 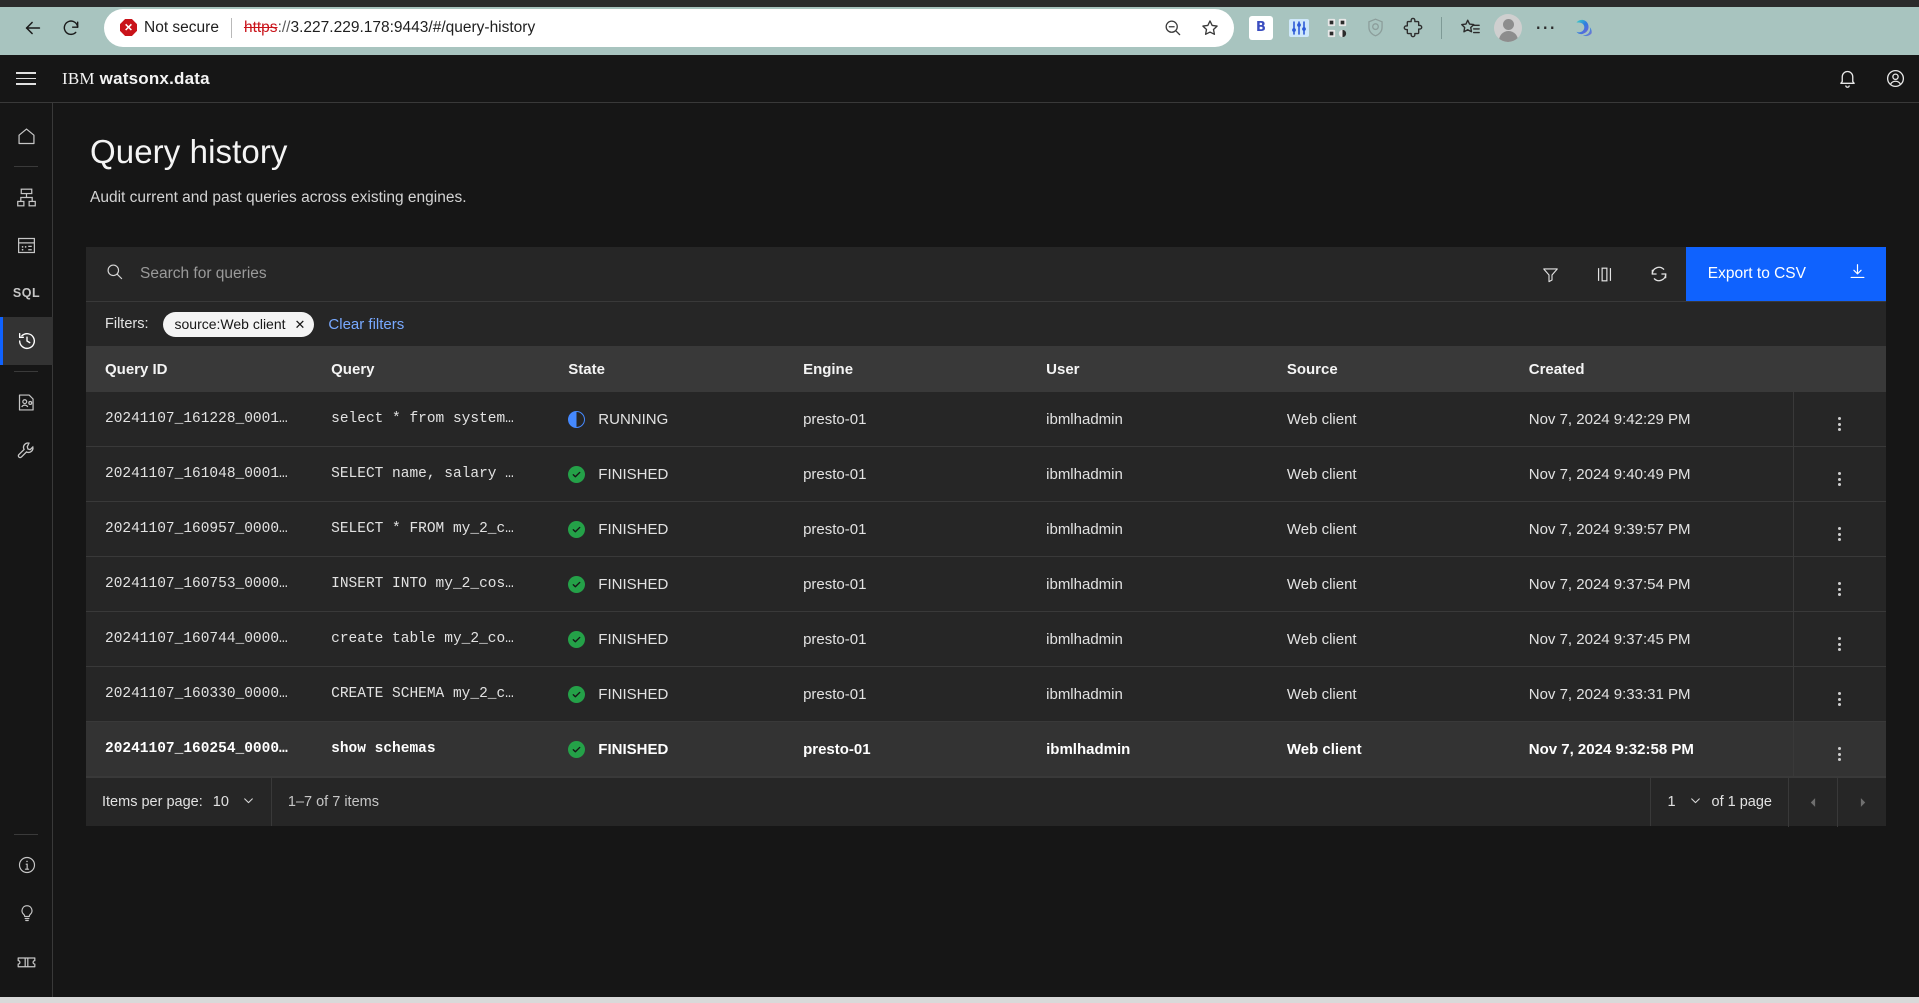 What do you see at coordinates (1657, 474) in the screenshot?
I see `cell-created: Nov 7, 2024 9:40:49 PM` at bounding box center [1657, 474].